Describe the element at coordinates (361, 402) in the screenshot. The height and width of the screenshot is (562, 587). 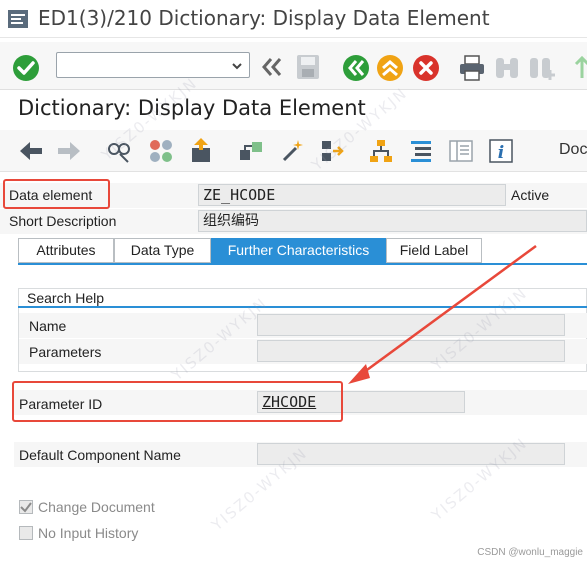
I see `parameter-id-field: ZHCODE` at that location.